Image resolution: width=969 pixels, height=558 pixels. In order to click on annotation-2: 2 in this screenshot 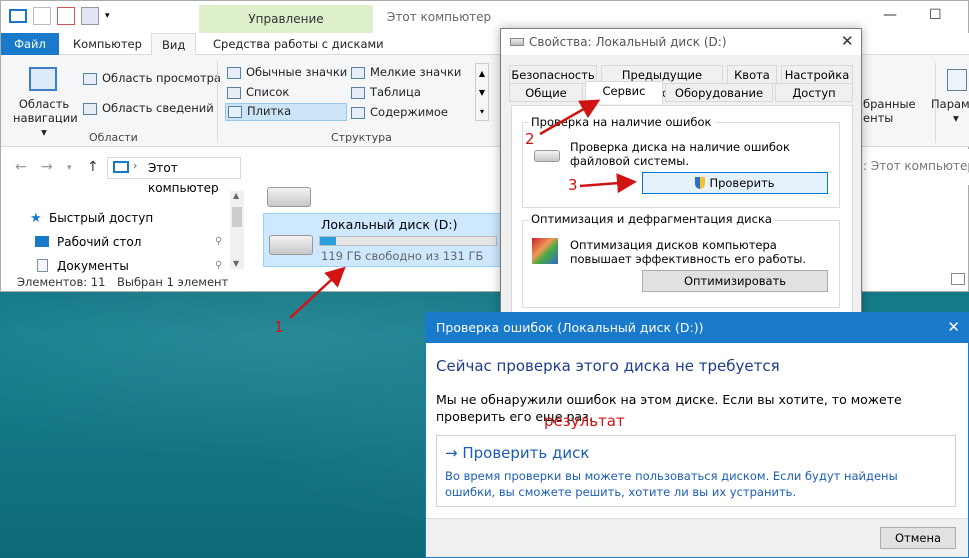, I will do `click(530, 139)`.